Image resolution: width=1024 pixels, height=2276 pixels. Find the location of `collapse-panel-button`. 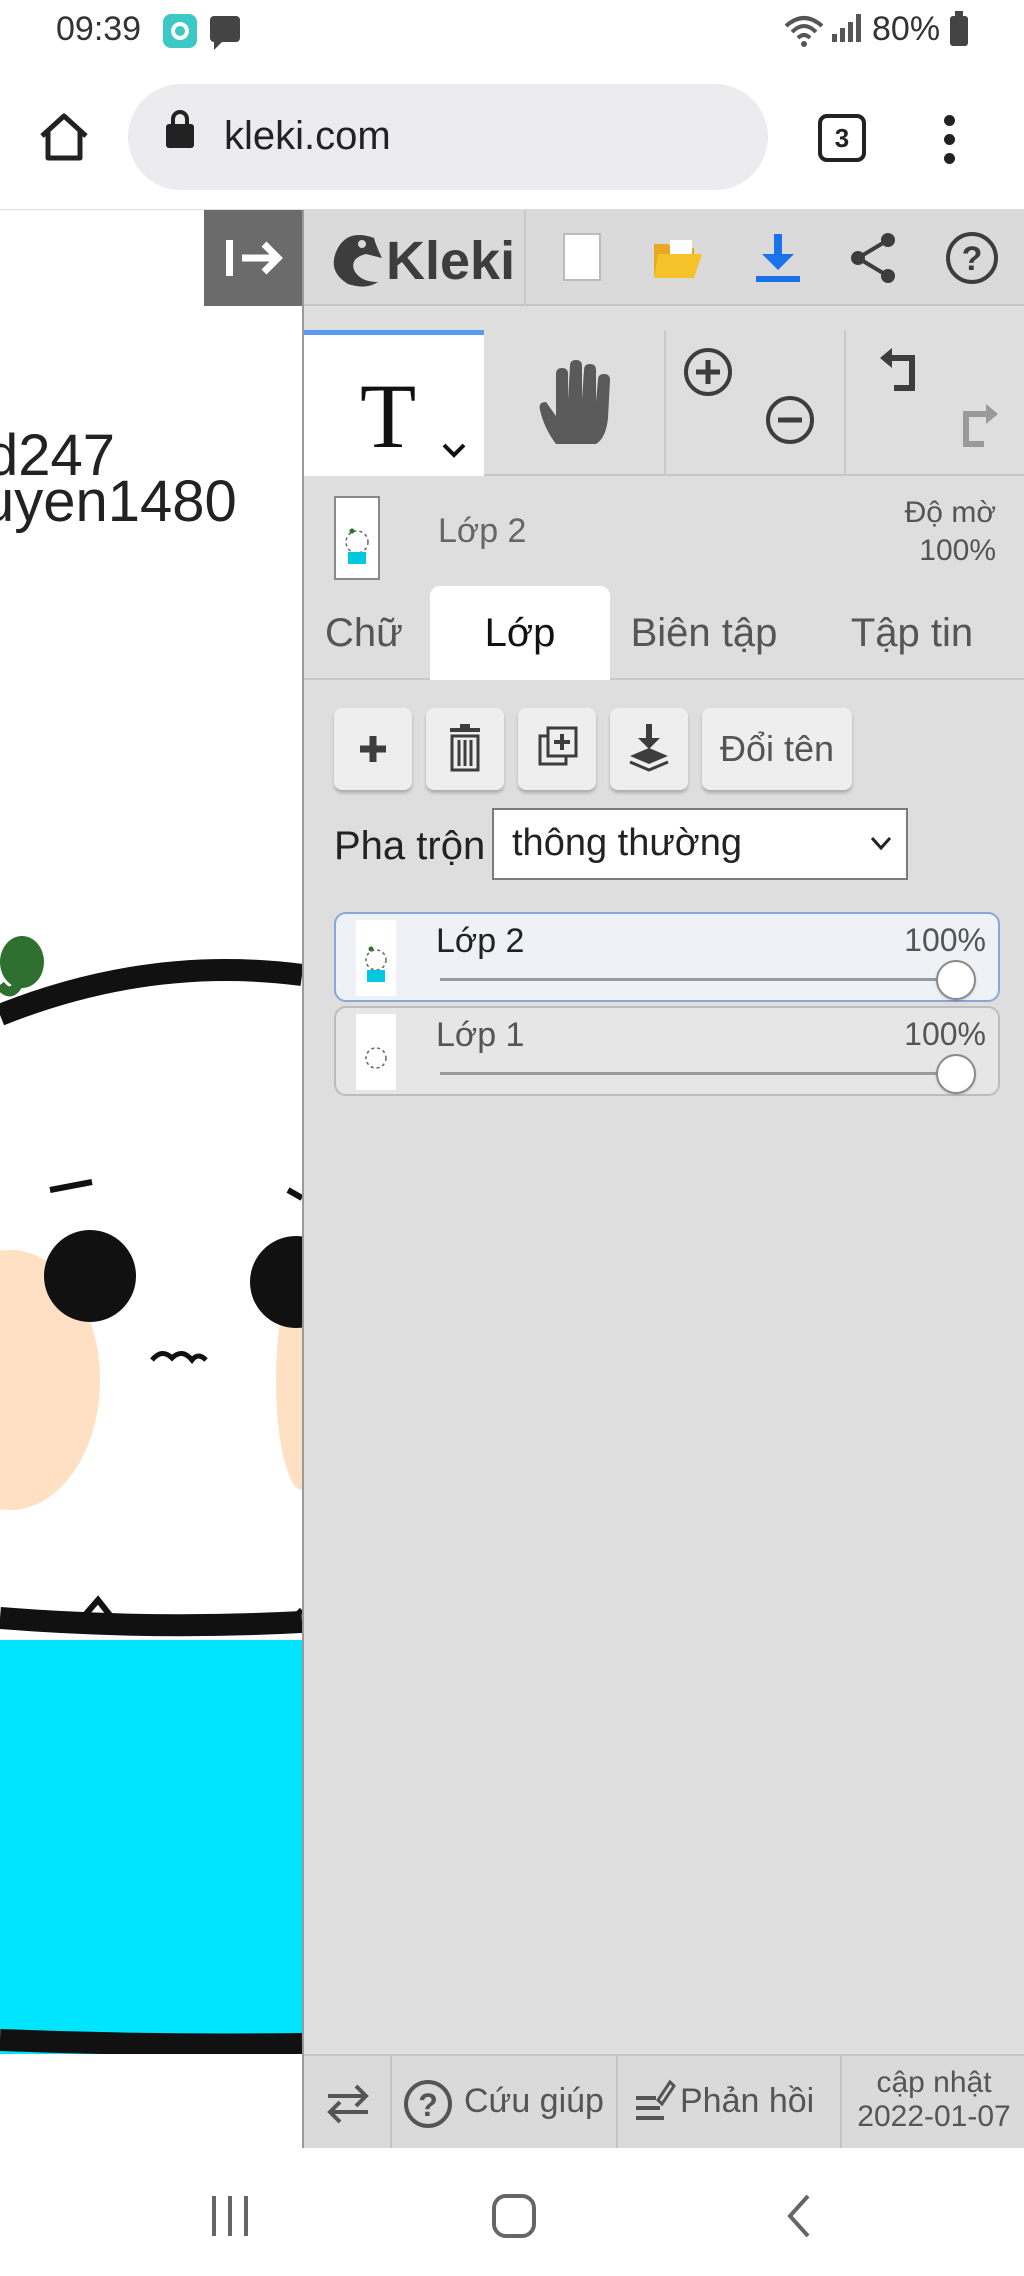

collapse-panel-button is located at coordinates (253, 258).